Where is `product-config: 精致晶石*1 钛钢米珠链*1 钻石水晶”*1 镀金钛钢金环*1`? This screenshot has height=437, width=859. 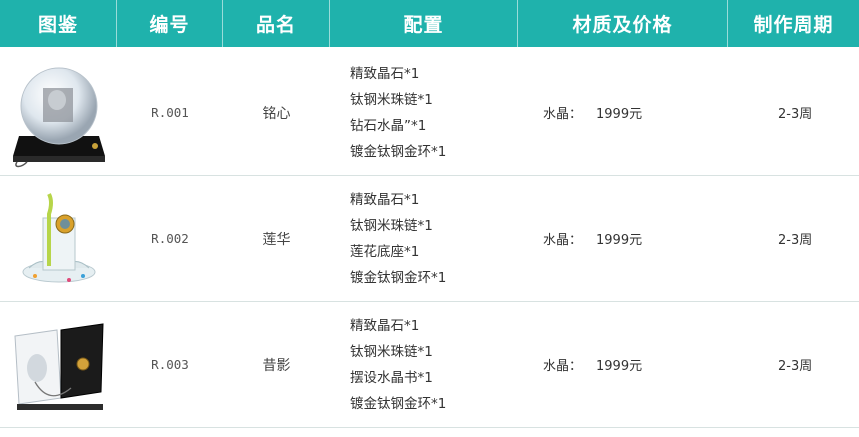 product-config: 精致晶石*1 钛钢米珠链*1 钻石水晶”*1 镀金钛钢金环*1 is located at coordinates (424, 112).